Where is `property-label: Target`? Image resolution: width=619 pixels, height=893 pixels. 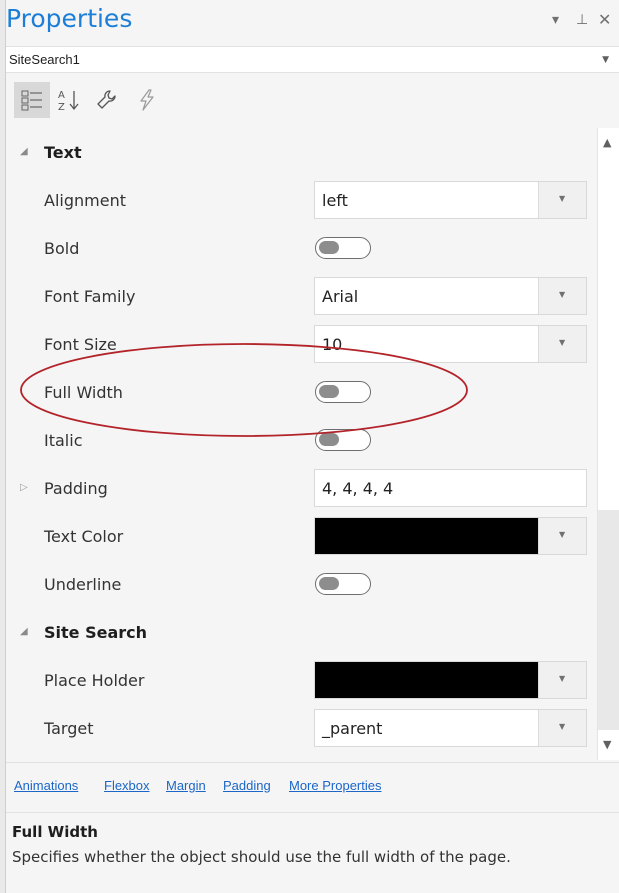
property-label: Target is located at coordinates (69, 728).